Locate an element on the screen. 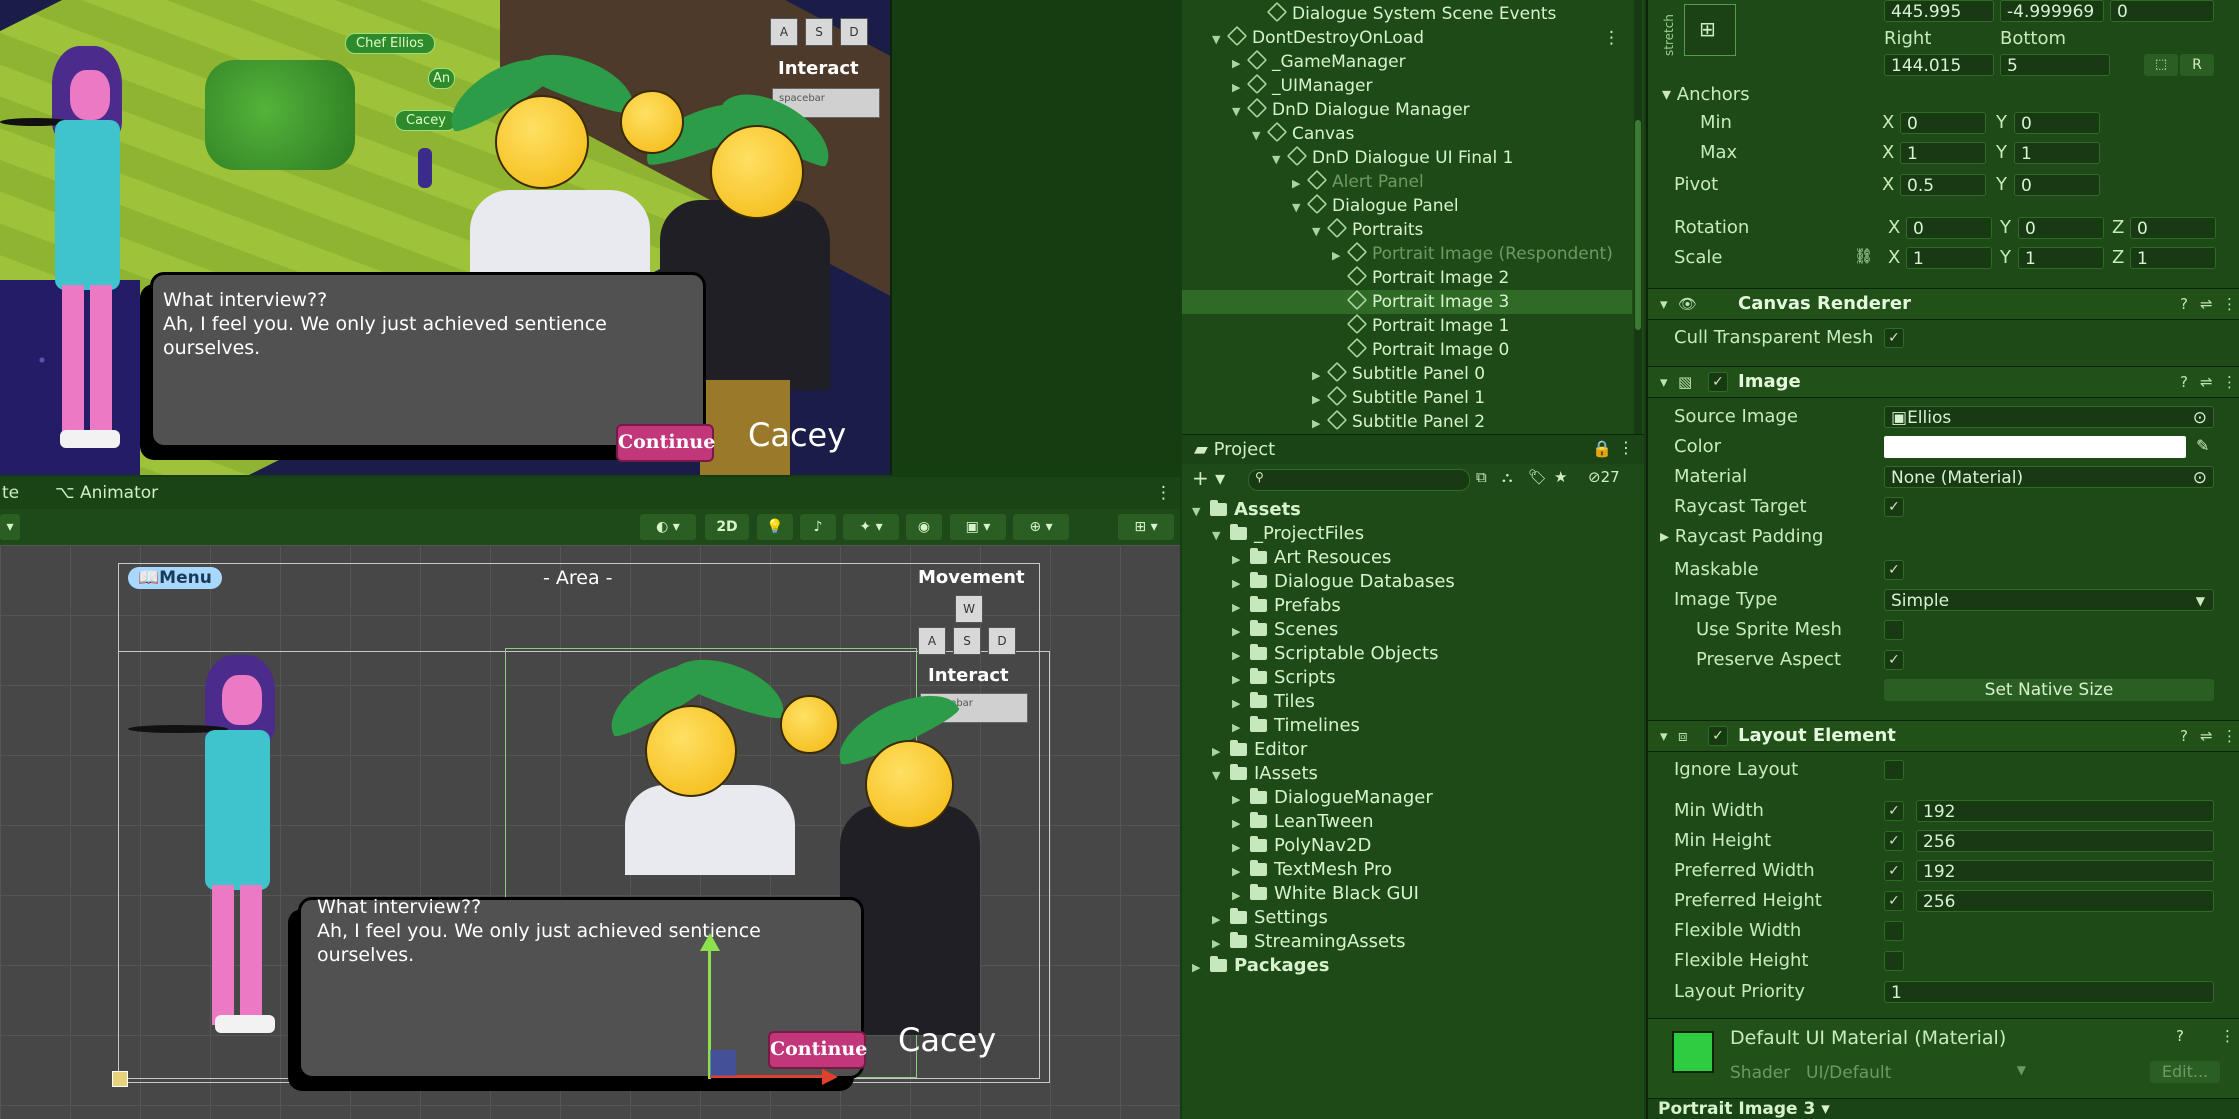  scene-continue-button: Continue is located at coordinates (817, 1050).